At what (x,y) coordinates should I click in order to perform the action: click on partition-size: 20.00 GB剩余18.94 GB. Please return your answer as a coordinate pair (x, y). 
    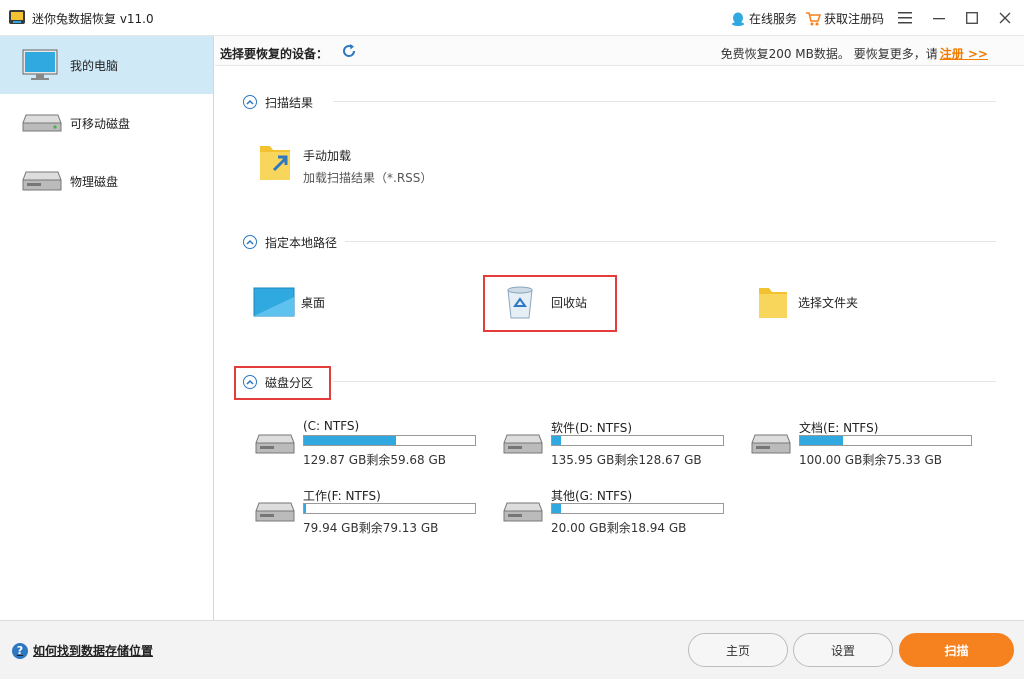
    Looking at the image, I should click on (619, 528).